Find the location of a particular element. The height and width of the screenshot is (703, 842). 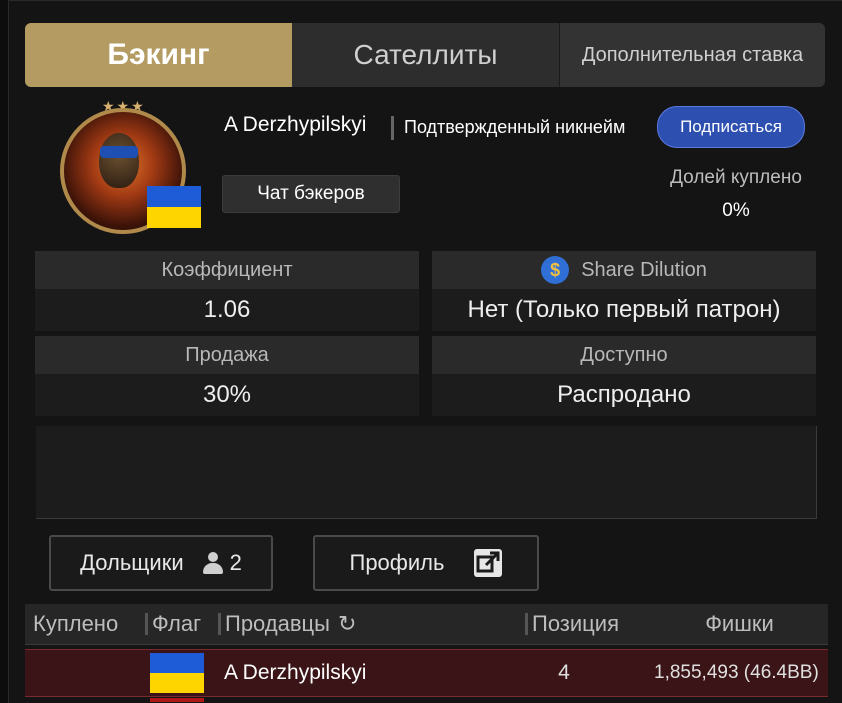

subscribe-button: Подписаться is located at coordinates (731, 127).